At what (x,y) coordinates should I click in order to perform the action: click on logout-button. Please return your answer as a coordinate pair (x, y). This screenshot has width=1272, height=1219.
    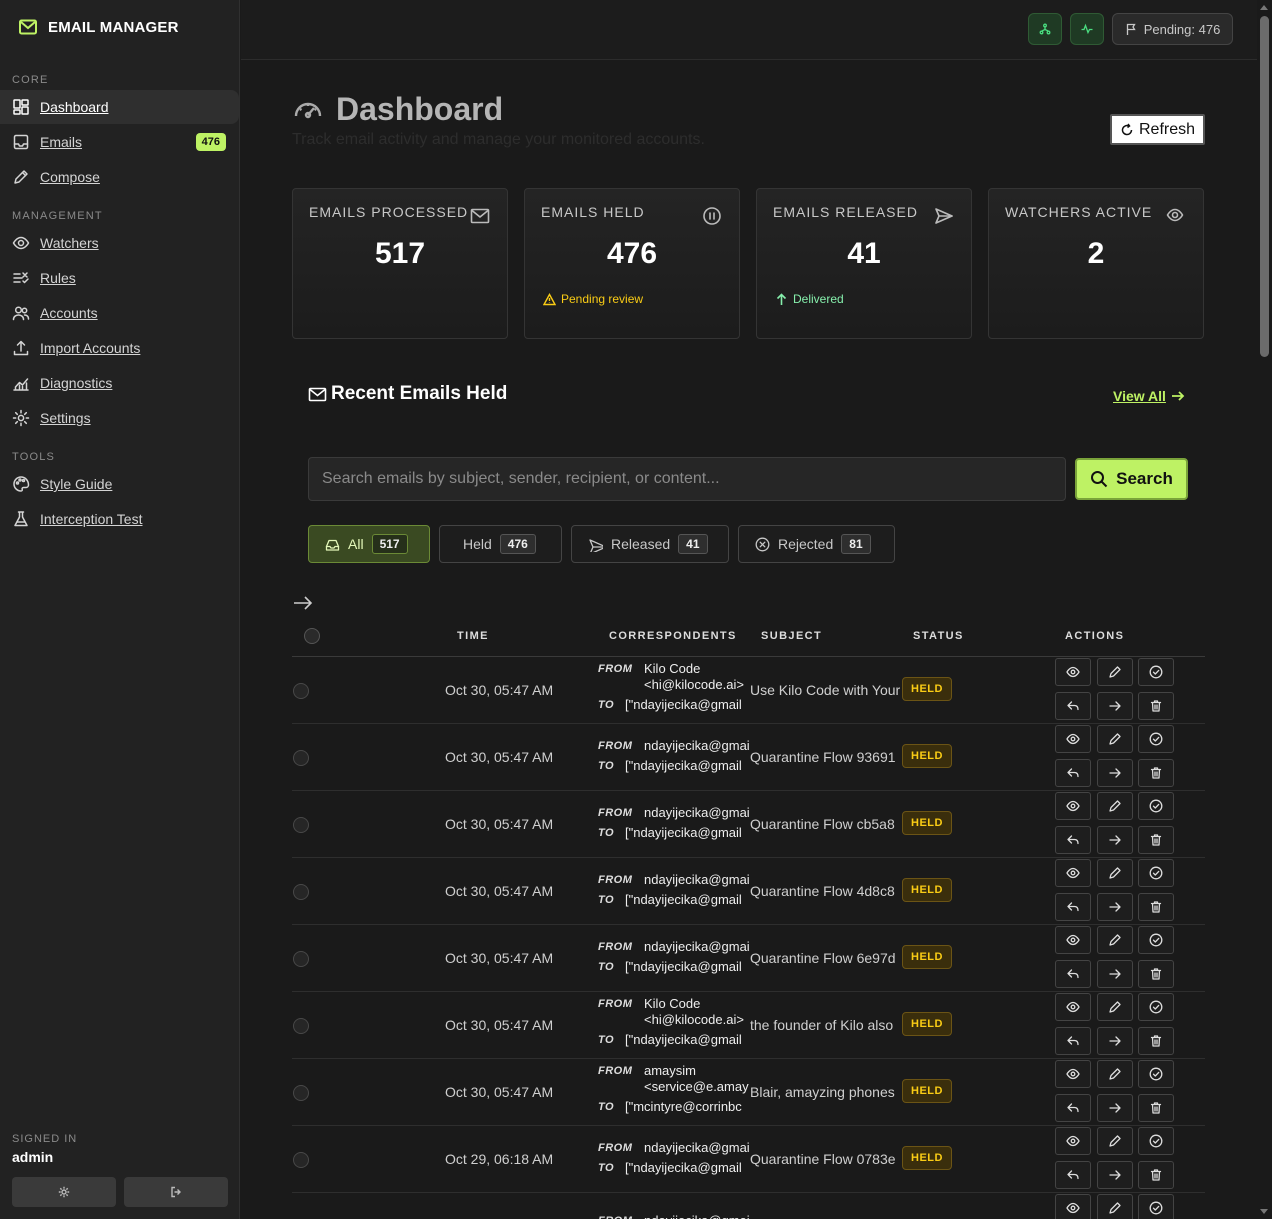
    Looking at the image, I should click on (176, 1192).